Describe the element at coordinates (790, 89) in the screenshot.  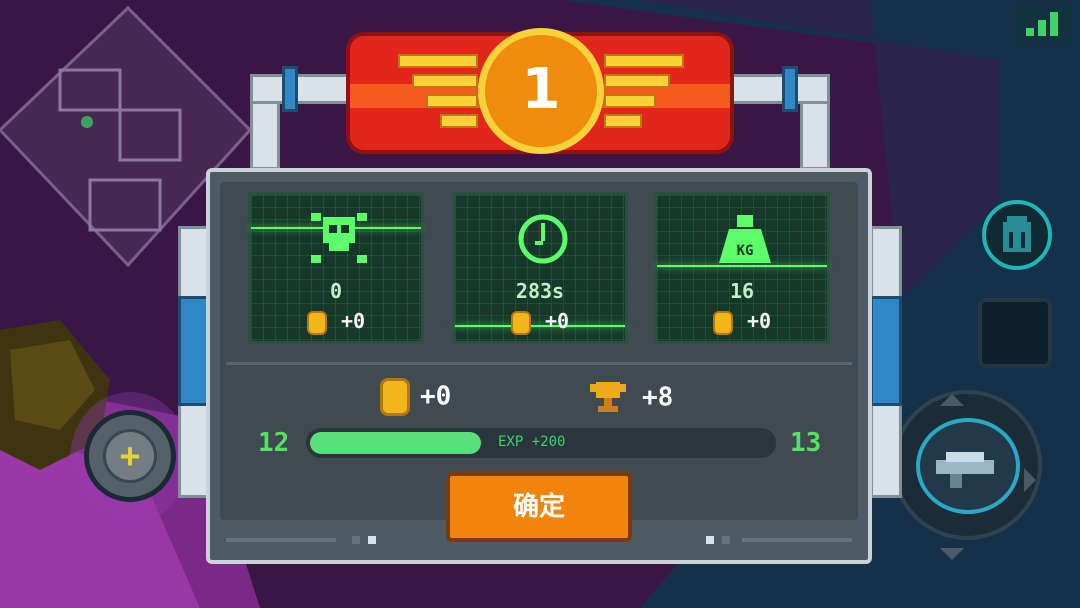
I see `pipe-joint-right` at that location.